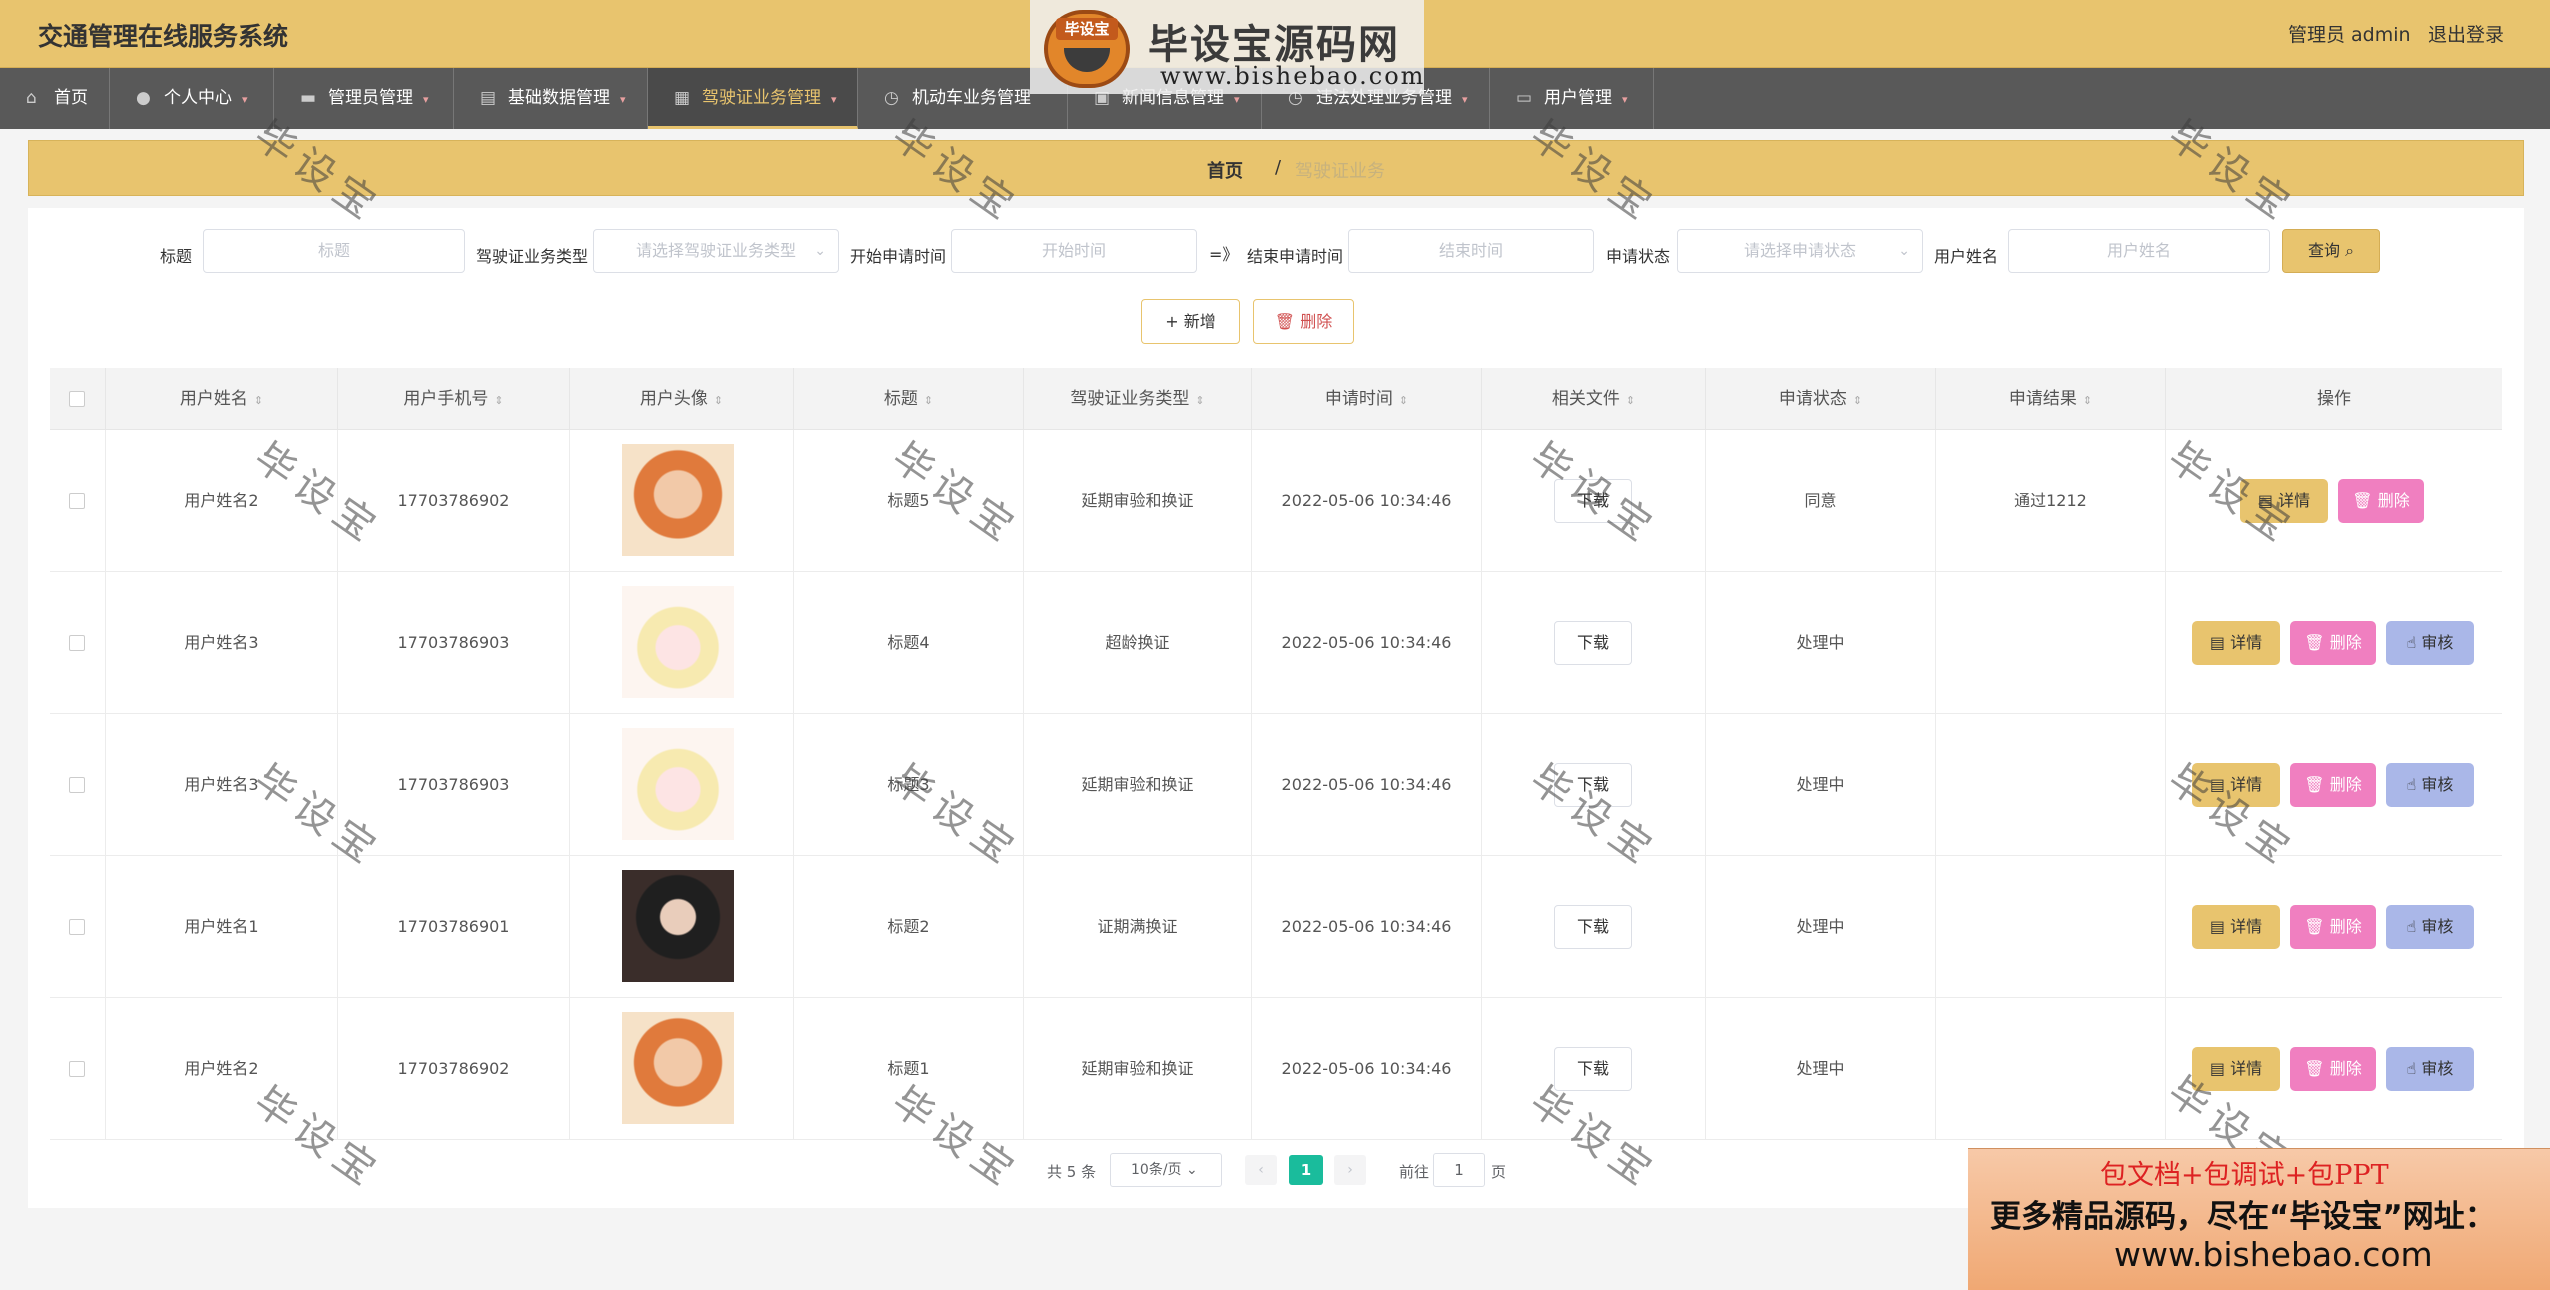 The image size is (2550, 1290). What do you see at coordinates (1471, 251) in the screenshot?
I see `end-time-input: 结束时间` at bounding box center [1471, 251].